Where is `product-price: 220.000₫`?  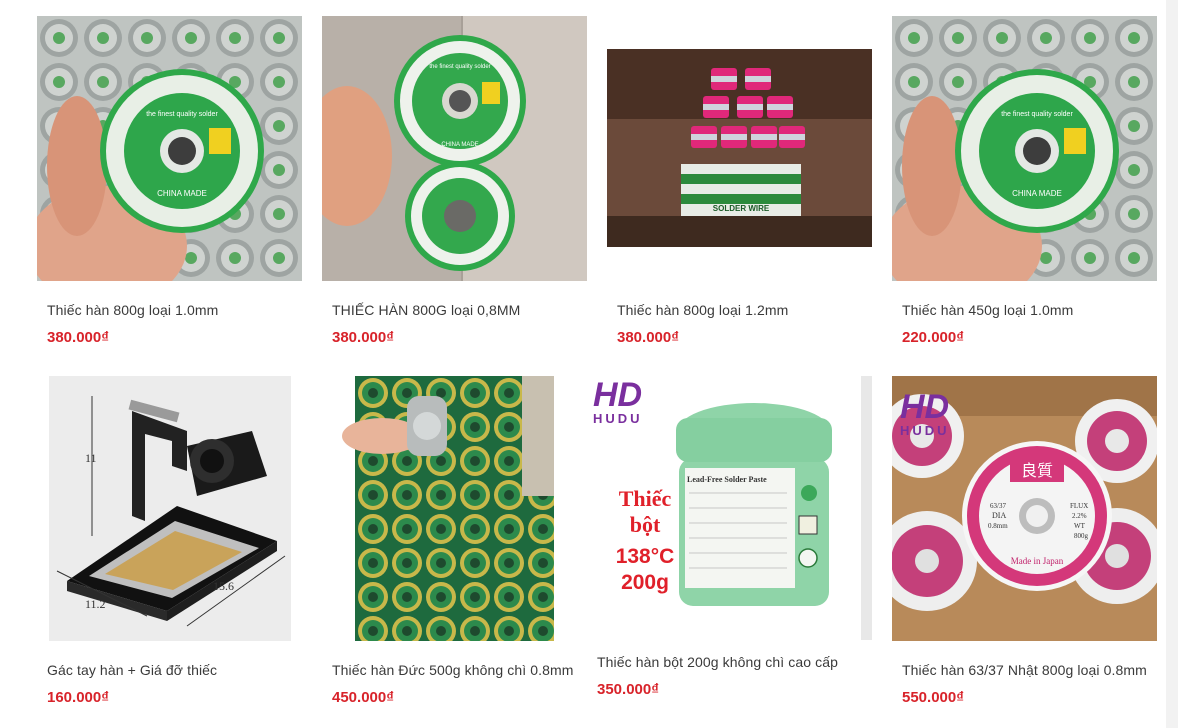
product-price: 220.000₫ is located at coordinates (933, 337).